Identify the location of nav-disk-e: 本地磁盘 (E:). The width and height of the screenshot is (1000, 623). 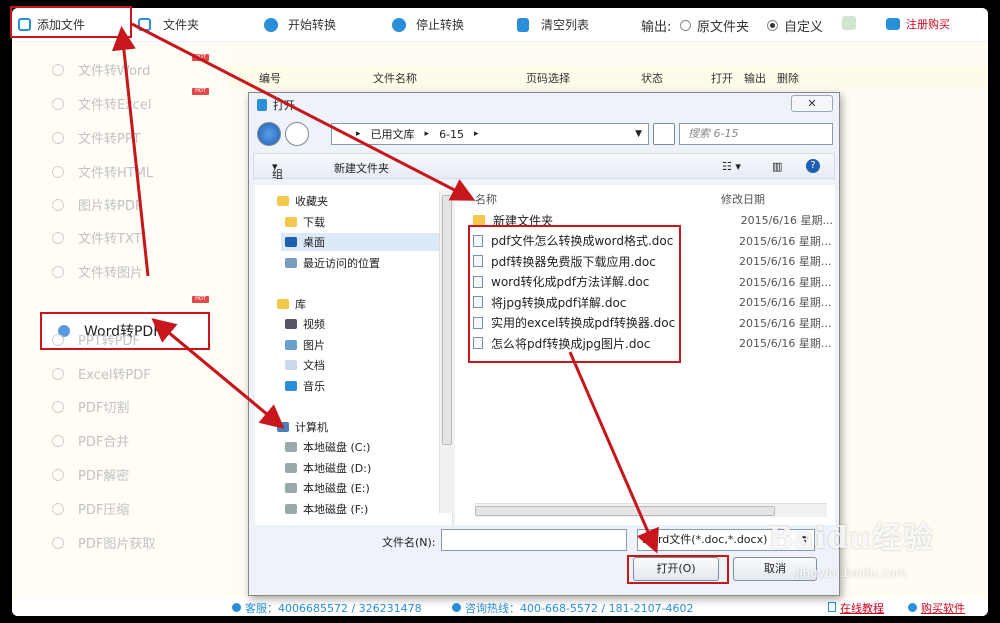
(327, 488).